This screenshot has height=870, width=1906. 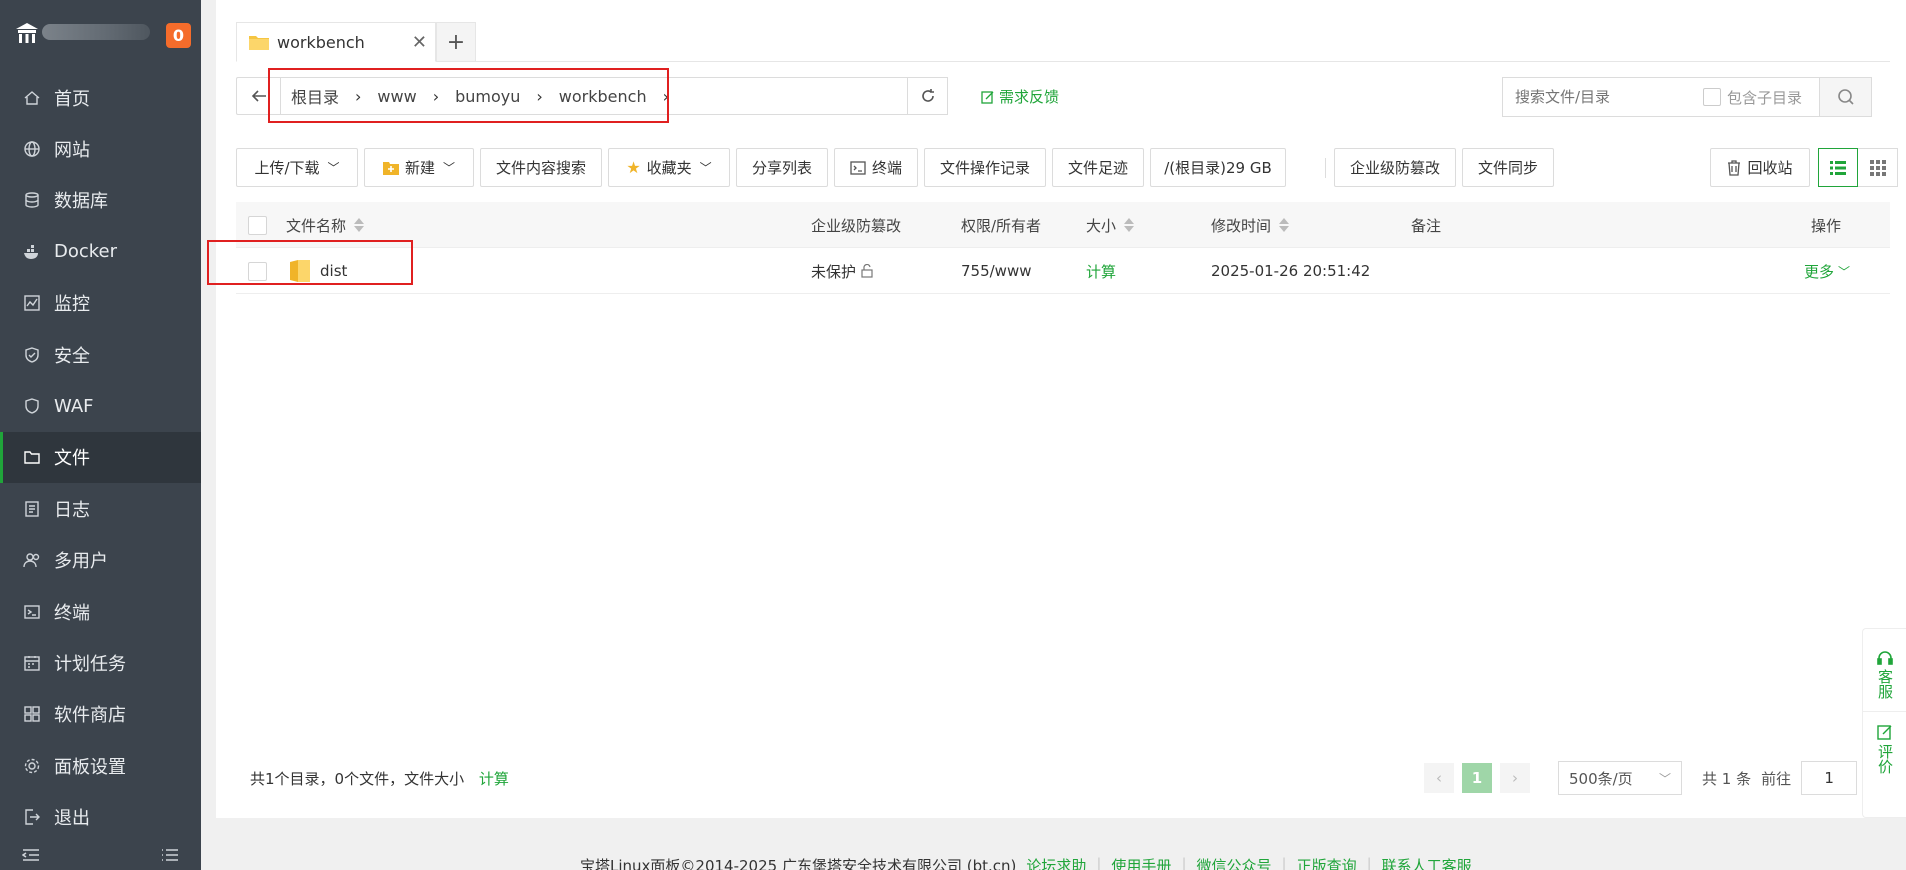 I want to click on sidebar-item-website: 网站, so click(x=100, y=148).